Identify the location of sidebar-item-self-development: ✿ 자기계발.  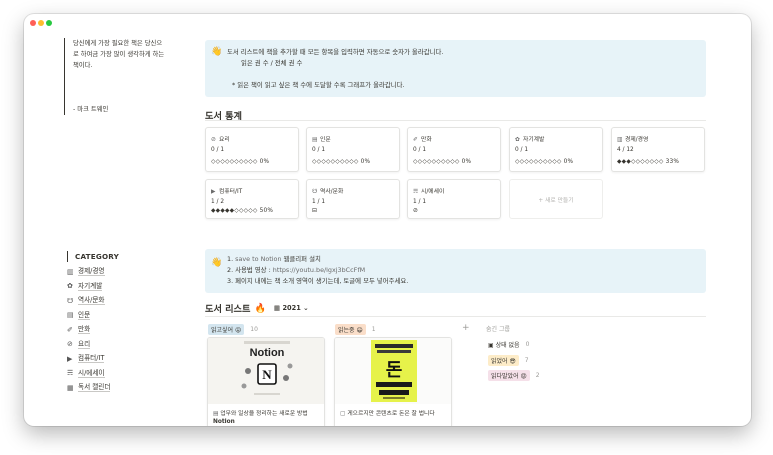
(85, 286).